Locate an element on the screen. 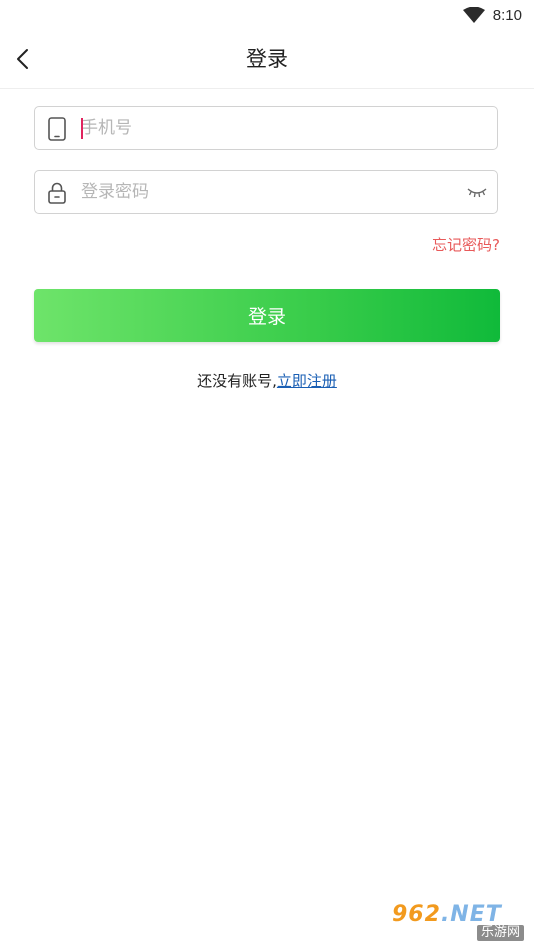 The width and height of the screenshot is (534, 949). register-link: 立即注册 is located at coordinates (307, 381).